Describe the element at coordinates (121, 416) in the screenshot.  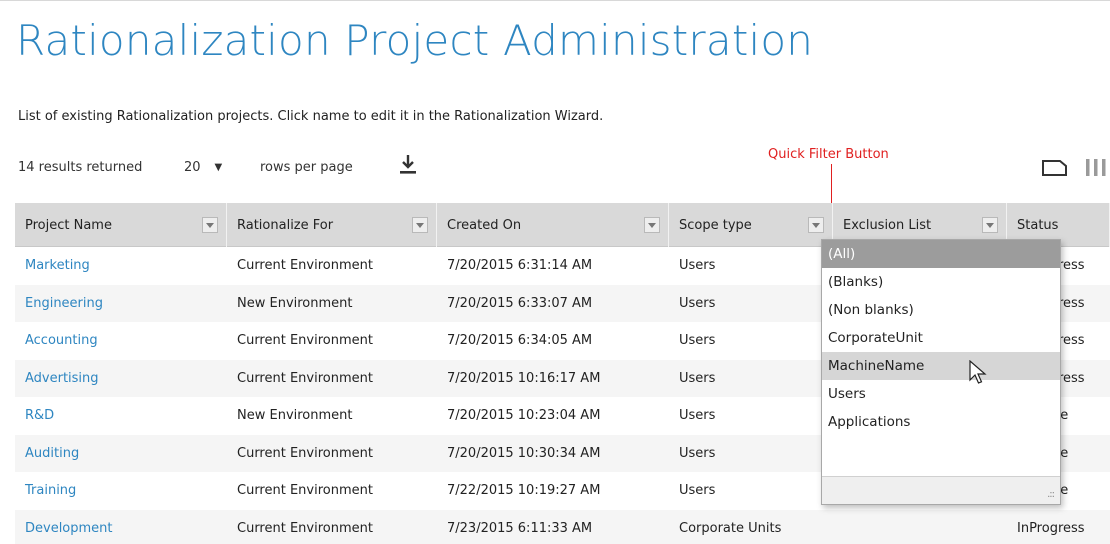
I see `project-name-link: R&D` at that location.